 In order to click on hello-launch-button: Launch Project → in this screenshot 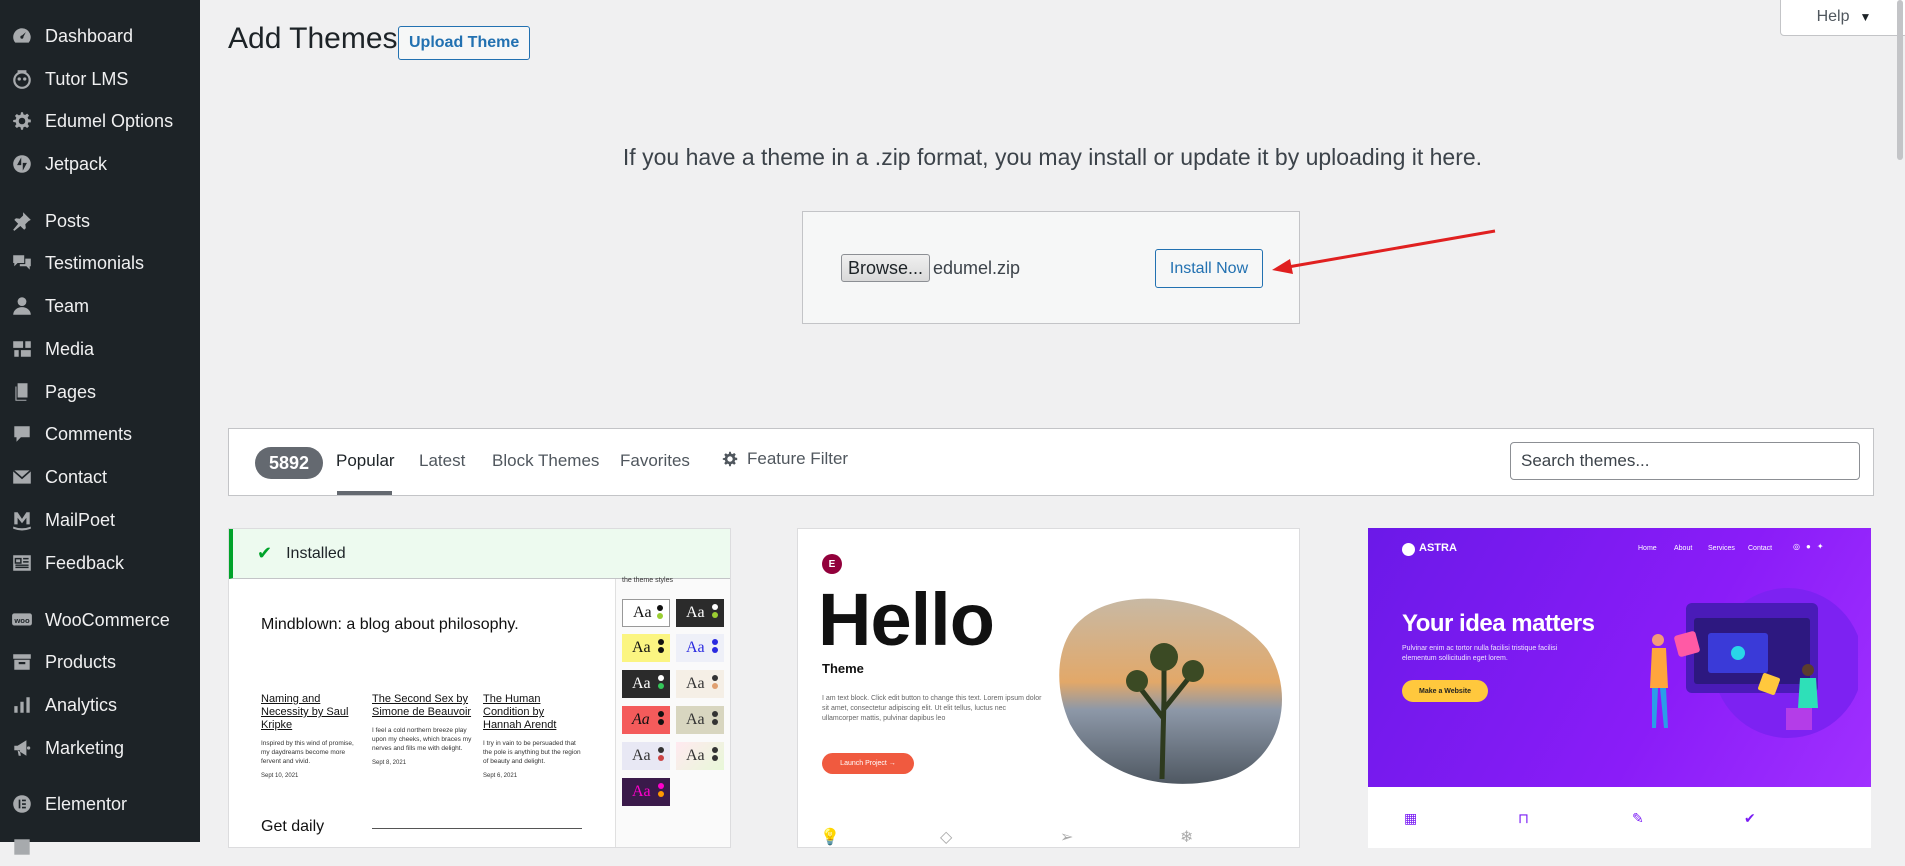, I will do `click(868, 763)`.